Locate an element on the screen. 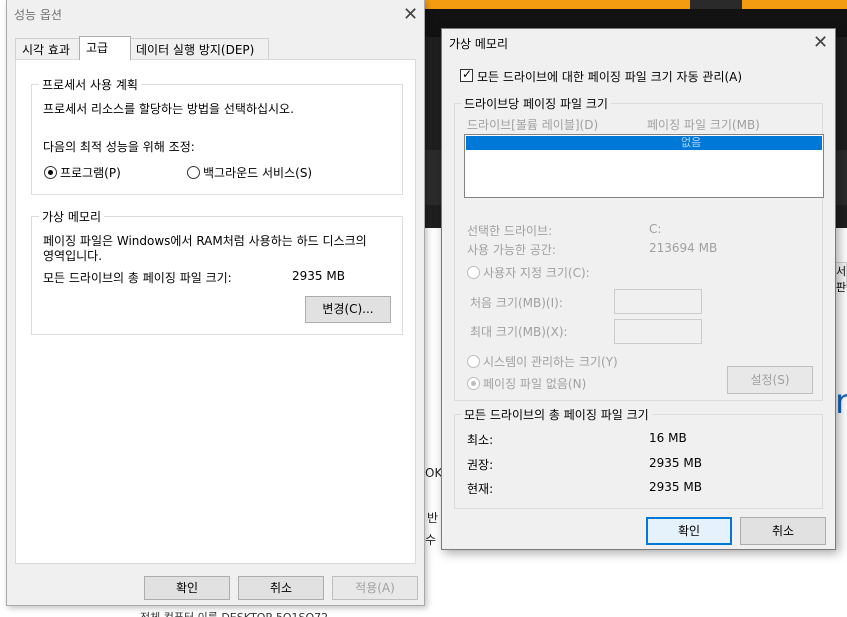 This screenshot has width=847, height=617. current-value: 2935 MB is located at coordinates (675, 487).